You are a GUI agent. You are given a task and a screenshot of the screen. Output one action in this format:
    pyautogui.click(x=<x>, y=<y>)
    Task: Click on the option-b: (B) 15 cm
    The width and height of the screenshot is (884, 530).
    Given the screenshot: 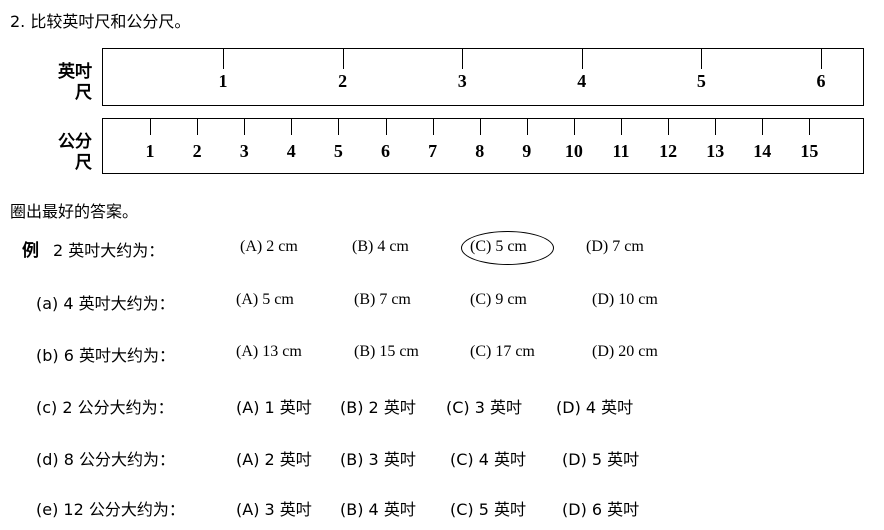 What is the action you would take?
    pyautogui.click(x=386, y=351)
    